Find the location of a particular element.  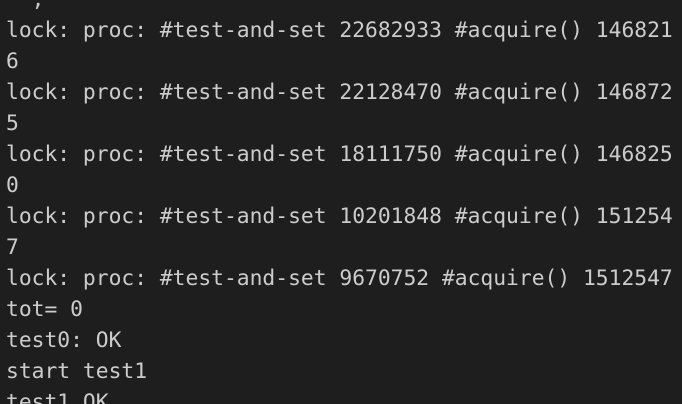

terminal-line: 0 is located at coordinates (12, 185).